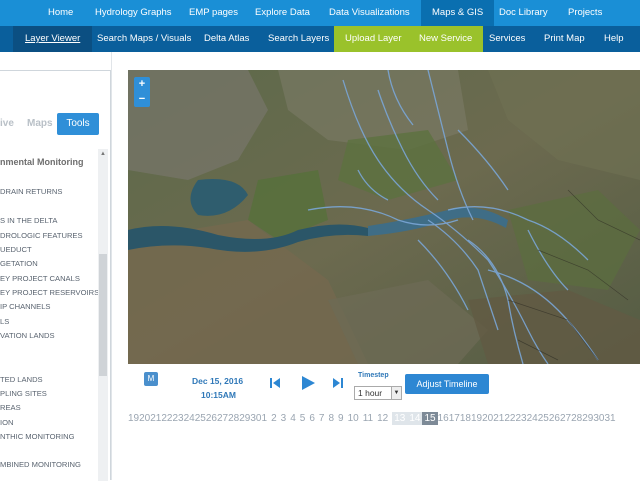 The height and width of the screenshot is (481, 640). What do you see at coordinates (382, 418) in the screenshot?
I see `day-cell: 12` at bounding box center [382, 418].